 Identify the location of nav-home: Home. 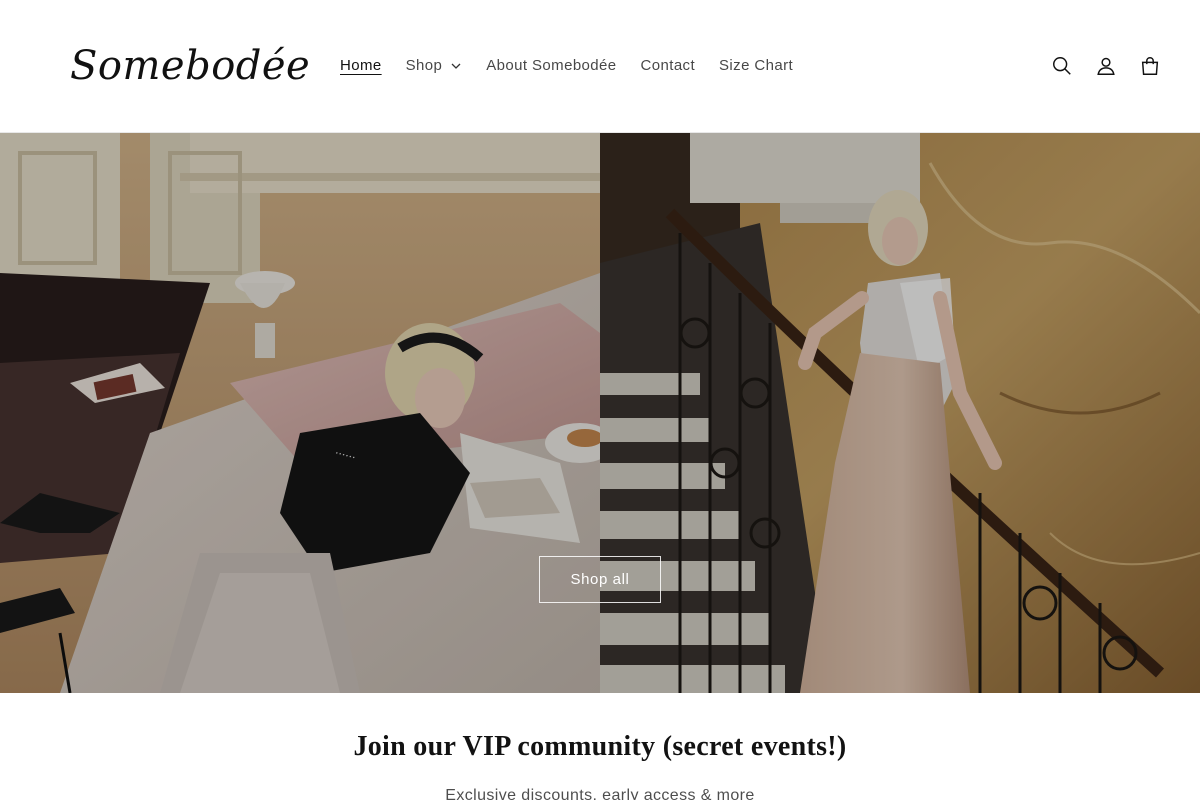
(361, 66).